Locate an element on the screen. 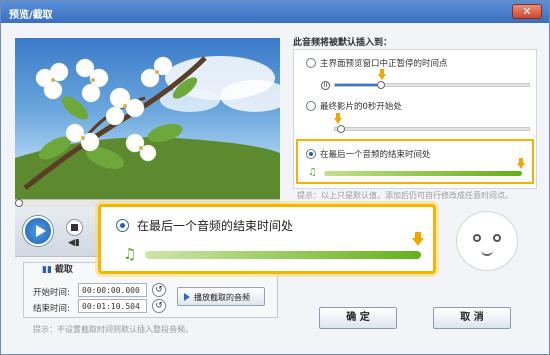 The width and height of the screenshot is (550, 355). film-icon: ▮▮ is located at coordinates (47, 270).